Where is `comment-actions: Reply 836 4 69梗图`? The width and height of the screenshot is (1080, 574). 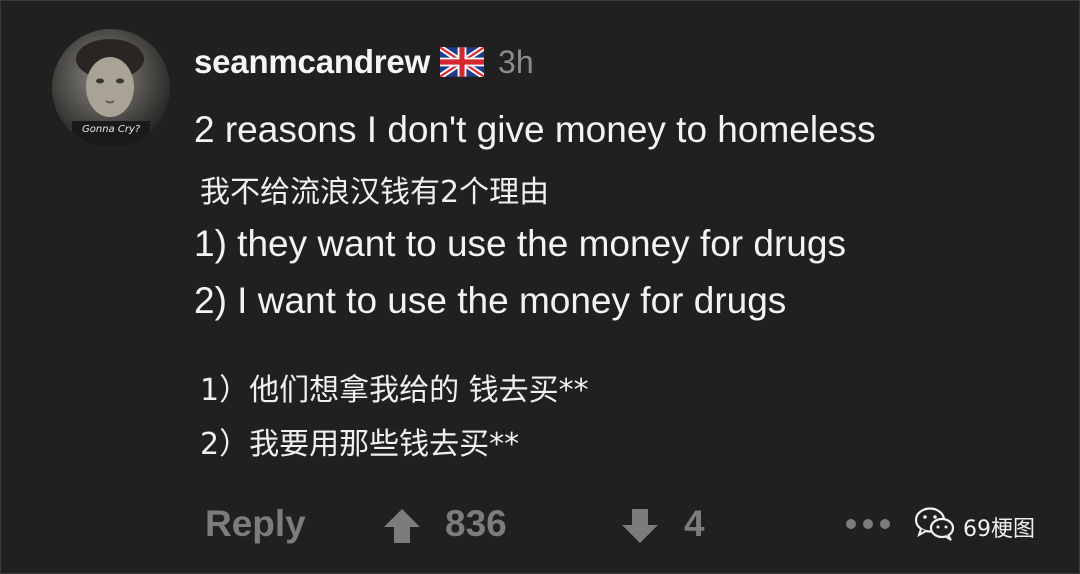 comment-actions: Reply 836 4 69梗图 is located at coordinates (540, 527).